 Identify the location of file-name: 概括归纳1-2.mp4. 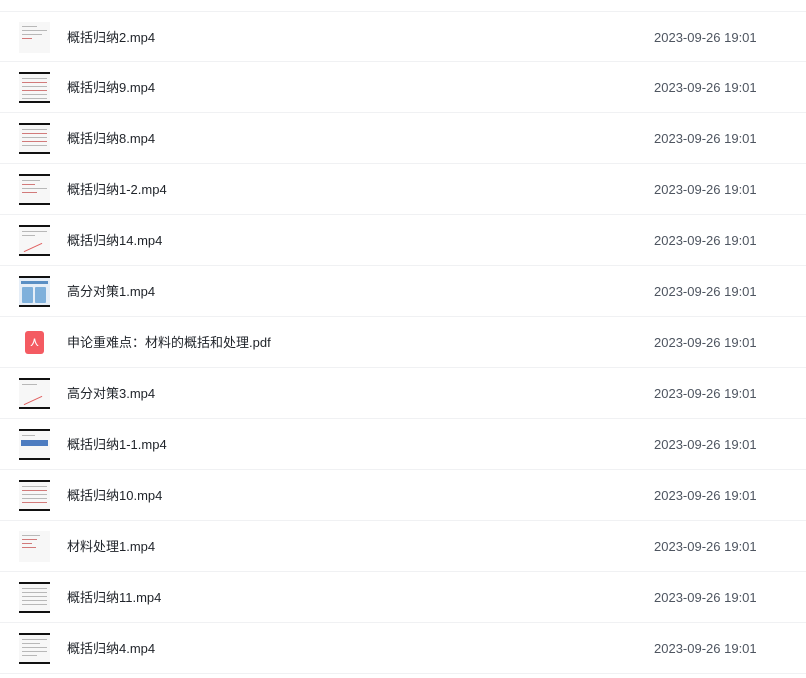
(117, 189).